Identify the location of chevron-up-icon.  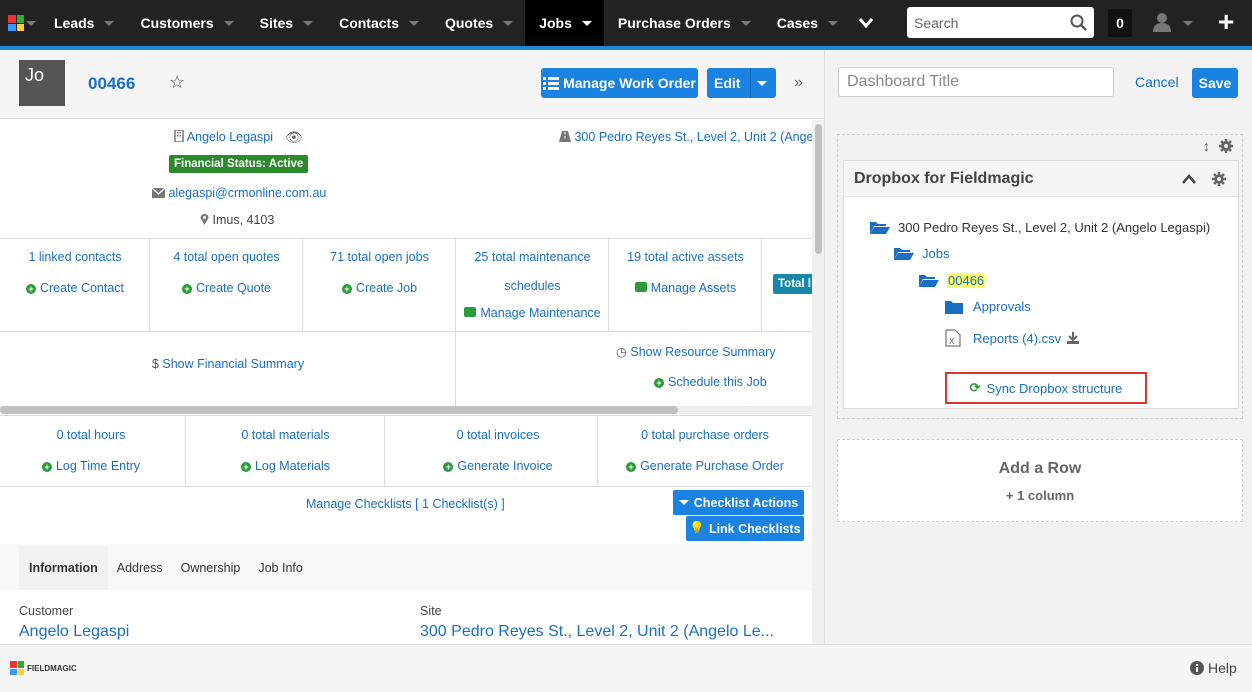
(1189, 179).